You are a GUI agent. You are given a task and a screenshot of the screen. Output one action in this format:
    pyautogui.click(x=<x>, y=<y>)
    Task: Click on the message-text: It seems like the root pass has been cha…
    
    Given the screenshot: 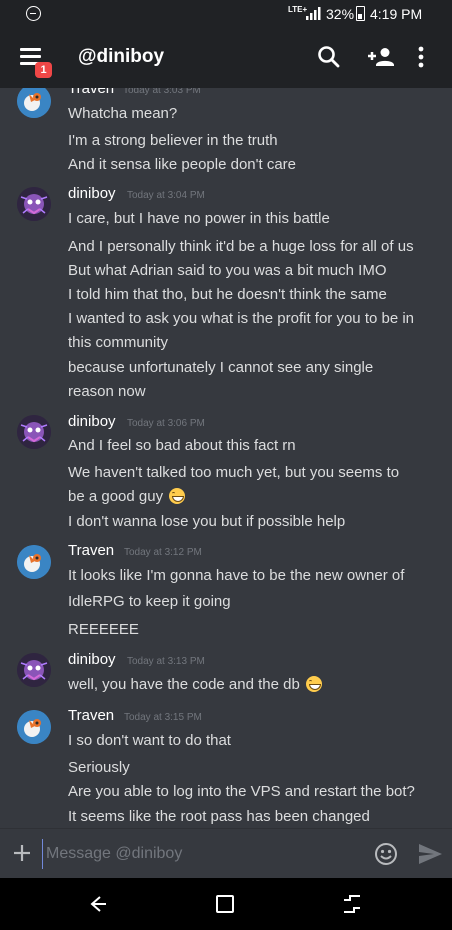 What is the action you would take?
    pyautogui.click(x=219, y=816)
    